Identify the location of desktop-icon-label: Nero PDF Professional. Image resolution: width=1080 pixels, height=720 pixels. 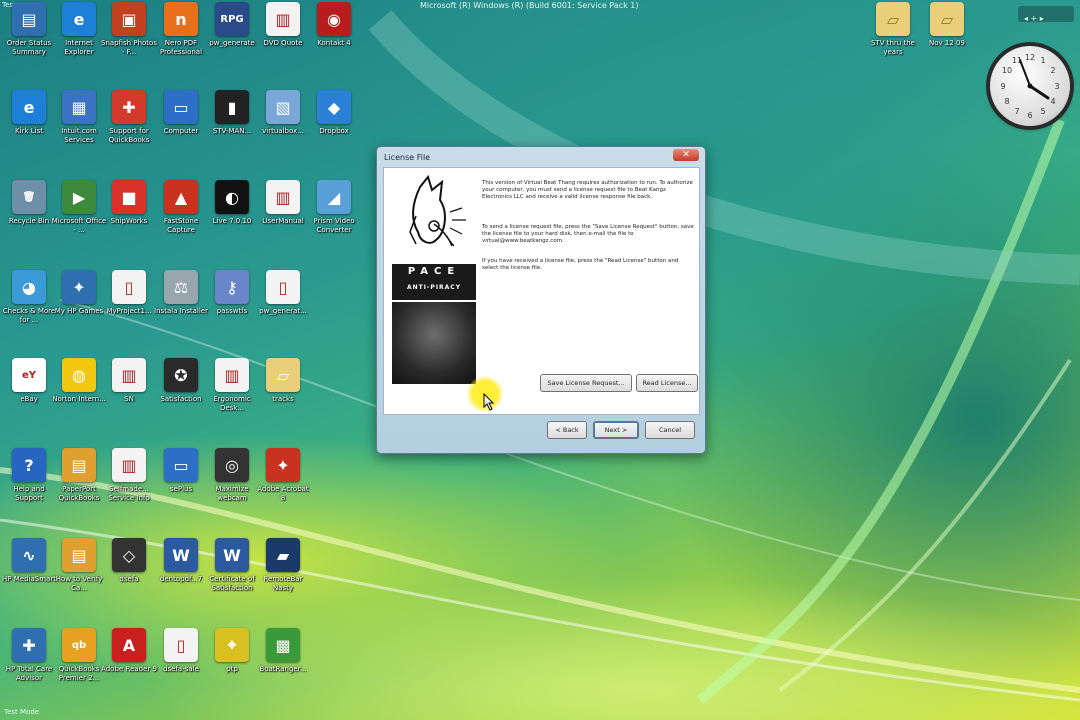
(181, 47).